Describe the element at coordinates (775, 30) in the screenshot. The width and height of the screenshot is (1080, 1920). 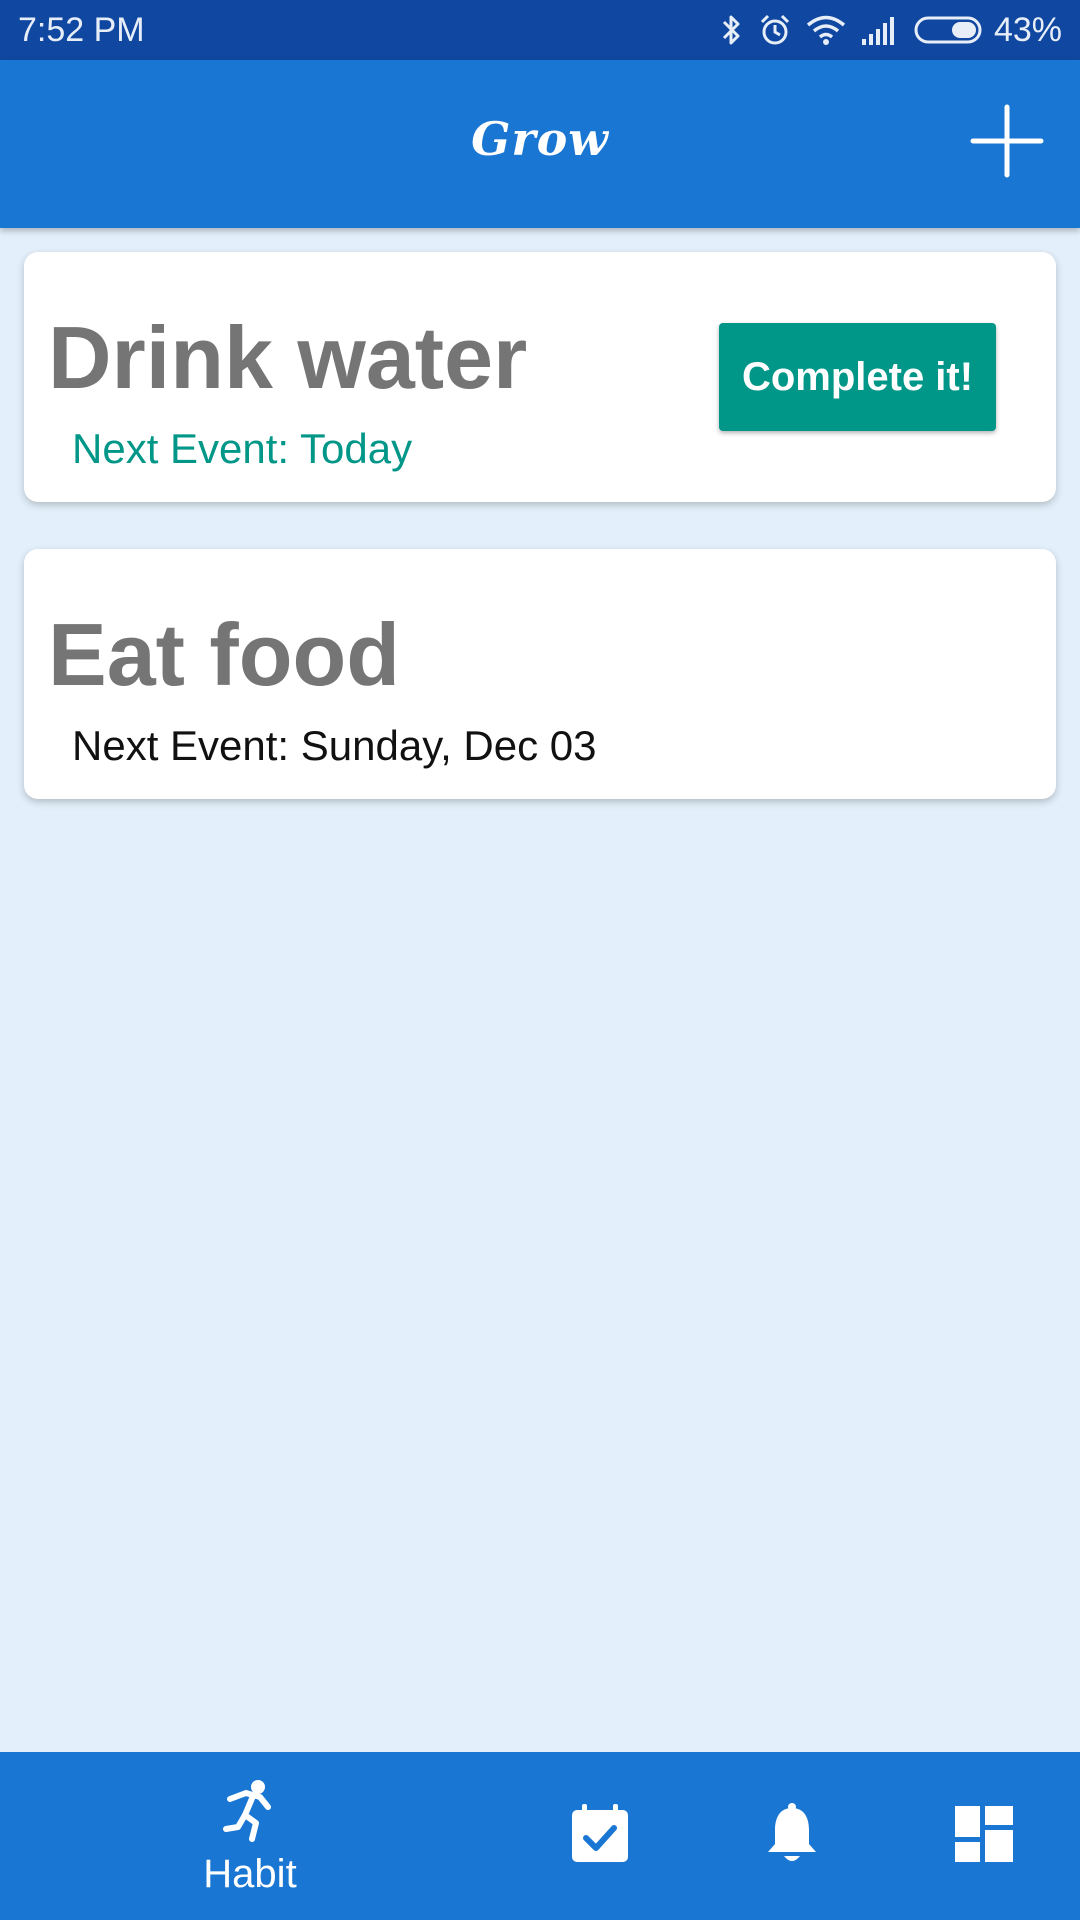
I see `alarm-icon` at that location.